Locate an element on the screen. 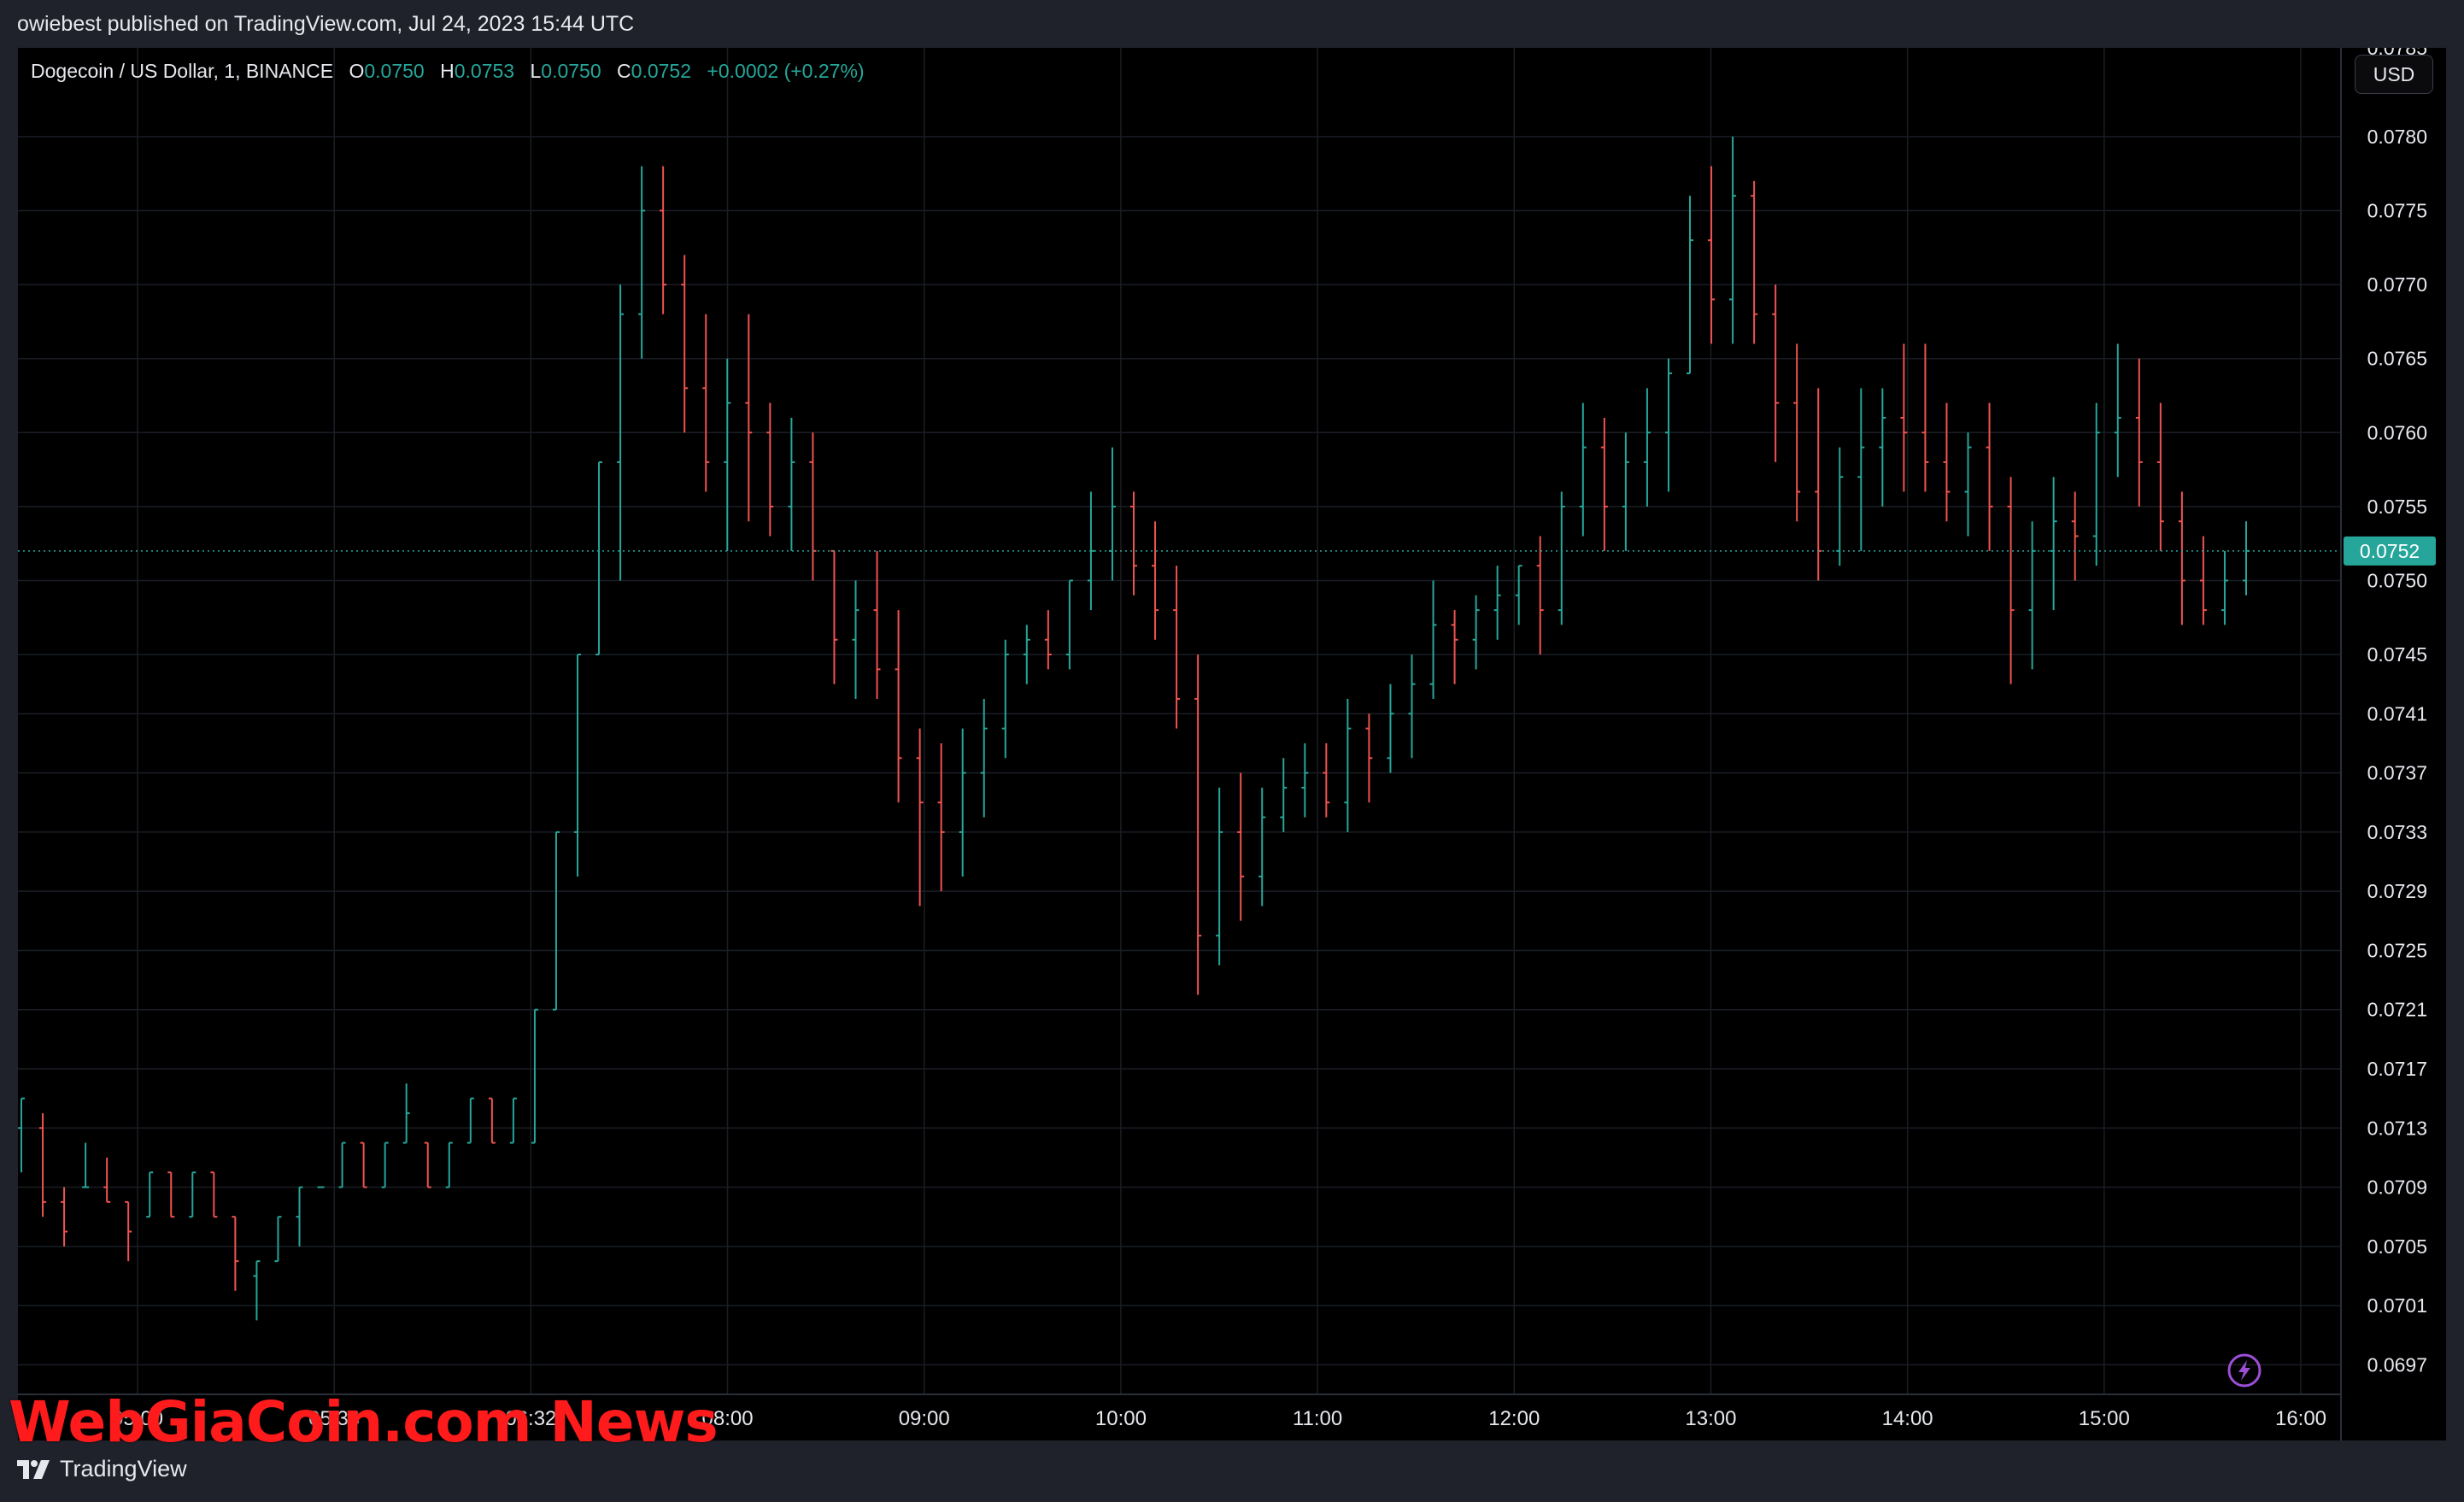  watermark-text: WebGiaCoin.com News is located at coordinates (364, 1422).